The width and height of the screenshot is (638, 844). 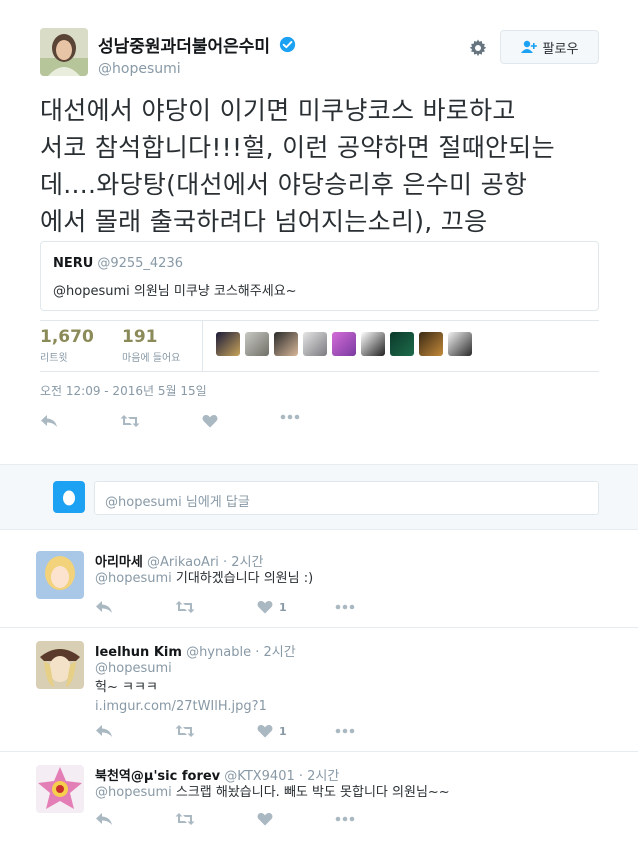 What do you see at coordinates (119, 562) in the screenshot?
I see `reply-author-name: 아리마세` at bounding box center [119, 562].